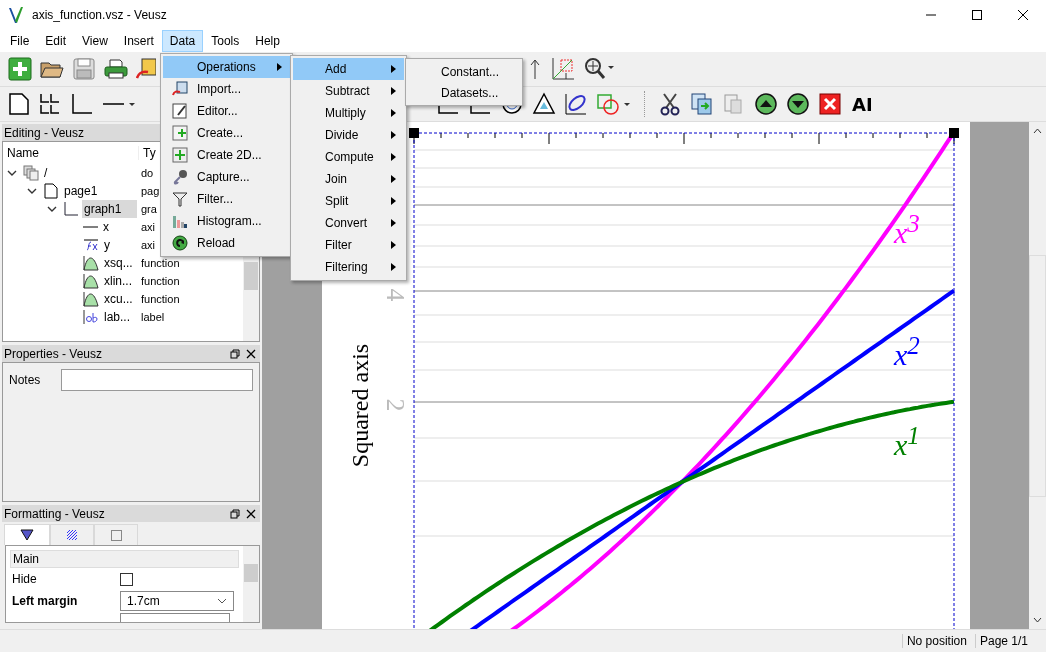 This screenshot has width=1046, height=652. Describe the element at coordinates (124, 559) in the screenshot. I see `group-header: Main` at that location.